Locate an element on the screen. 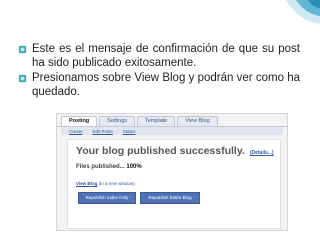 This screenshot has height=240, width=320. details-link: (Details...) is located at coordinates (262, 153).